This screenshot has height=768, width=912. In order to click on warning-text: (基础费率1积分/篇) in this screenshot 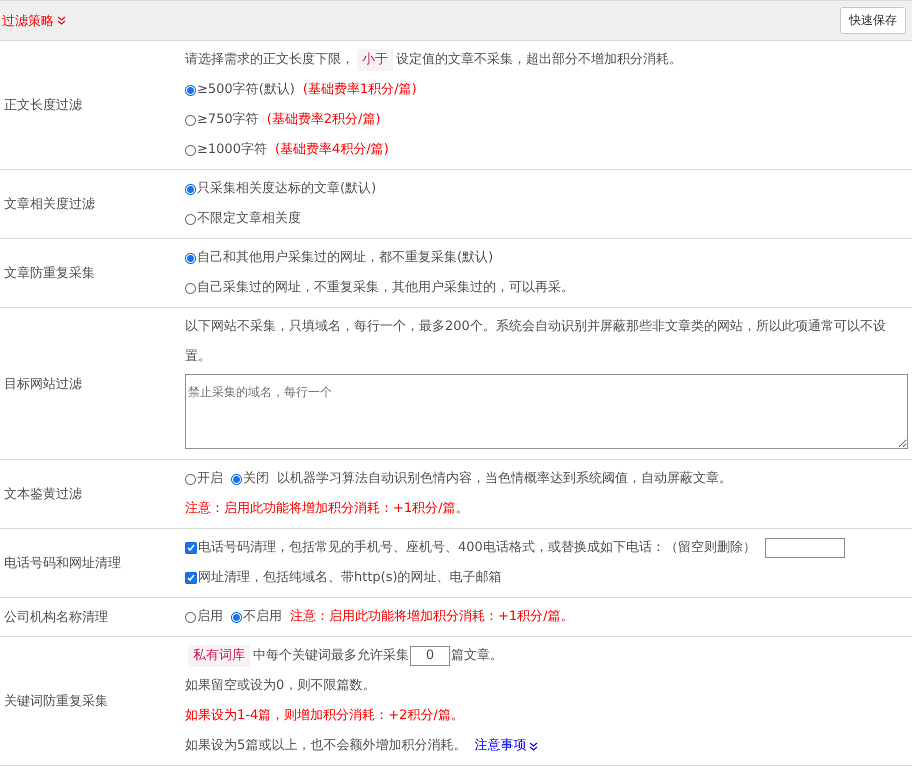, I will do `click(359, 90)`.